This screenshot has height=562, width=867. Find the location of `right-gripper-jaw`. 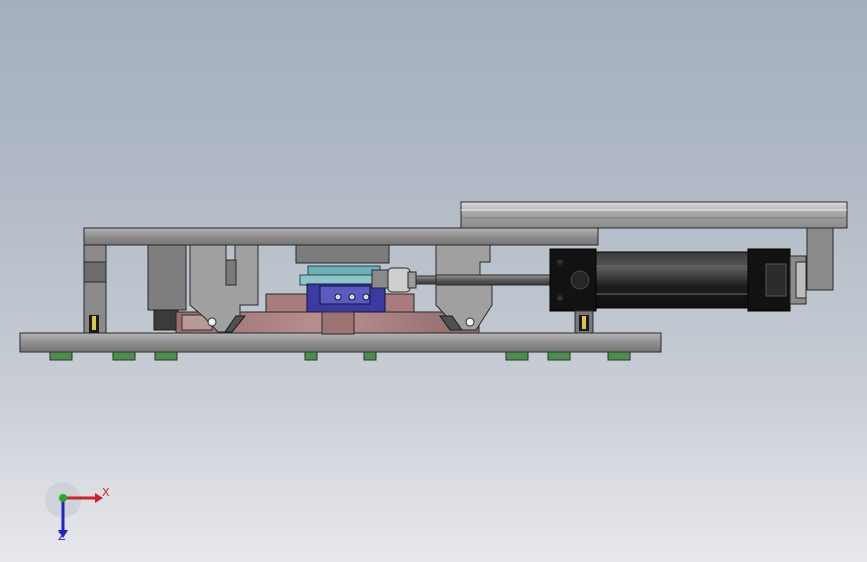

right-gripper-jaw is located at coordinates (464, 287).